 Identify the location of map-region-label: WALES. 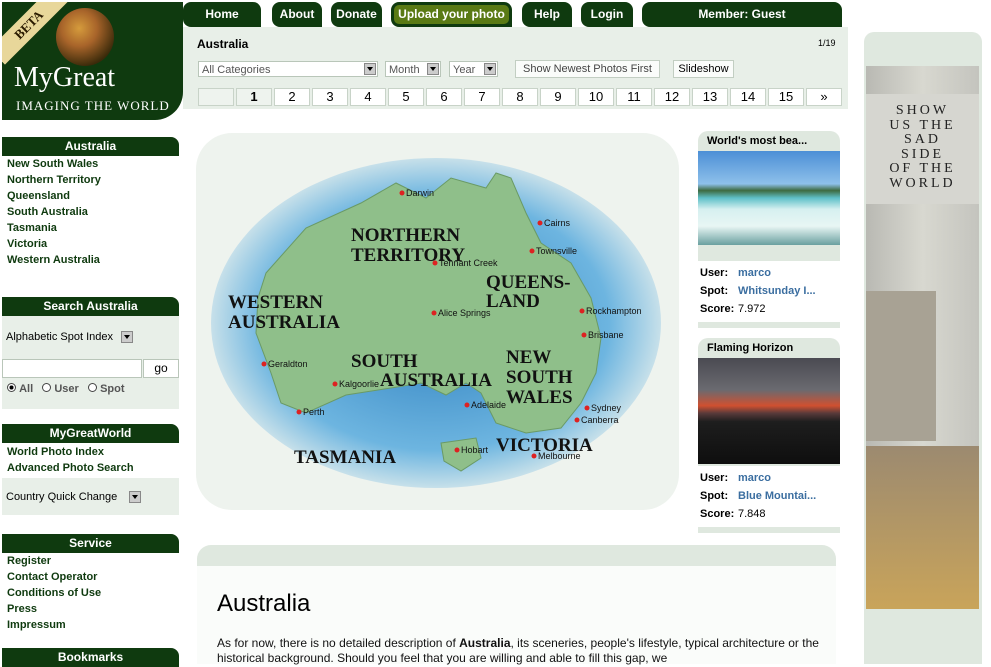
(539, 397).